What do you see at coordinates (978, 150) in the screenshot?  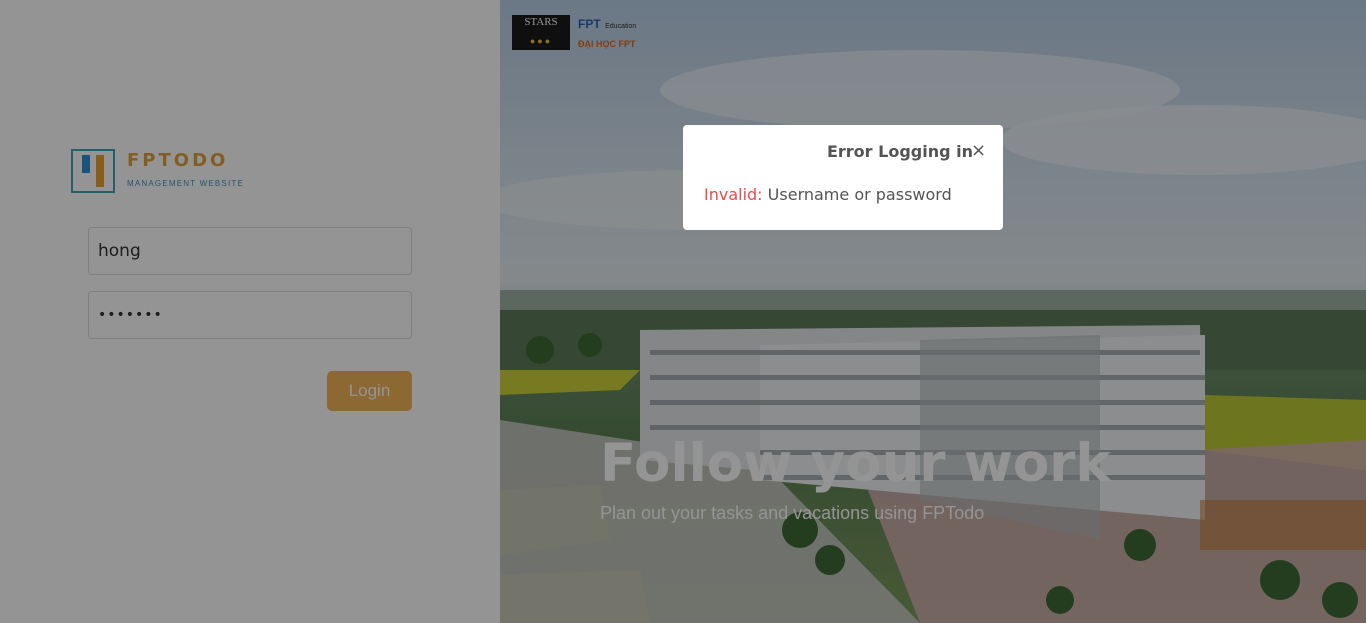 I see `close-icon: ×` at bounding box center [978, 150].